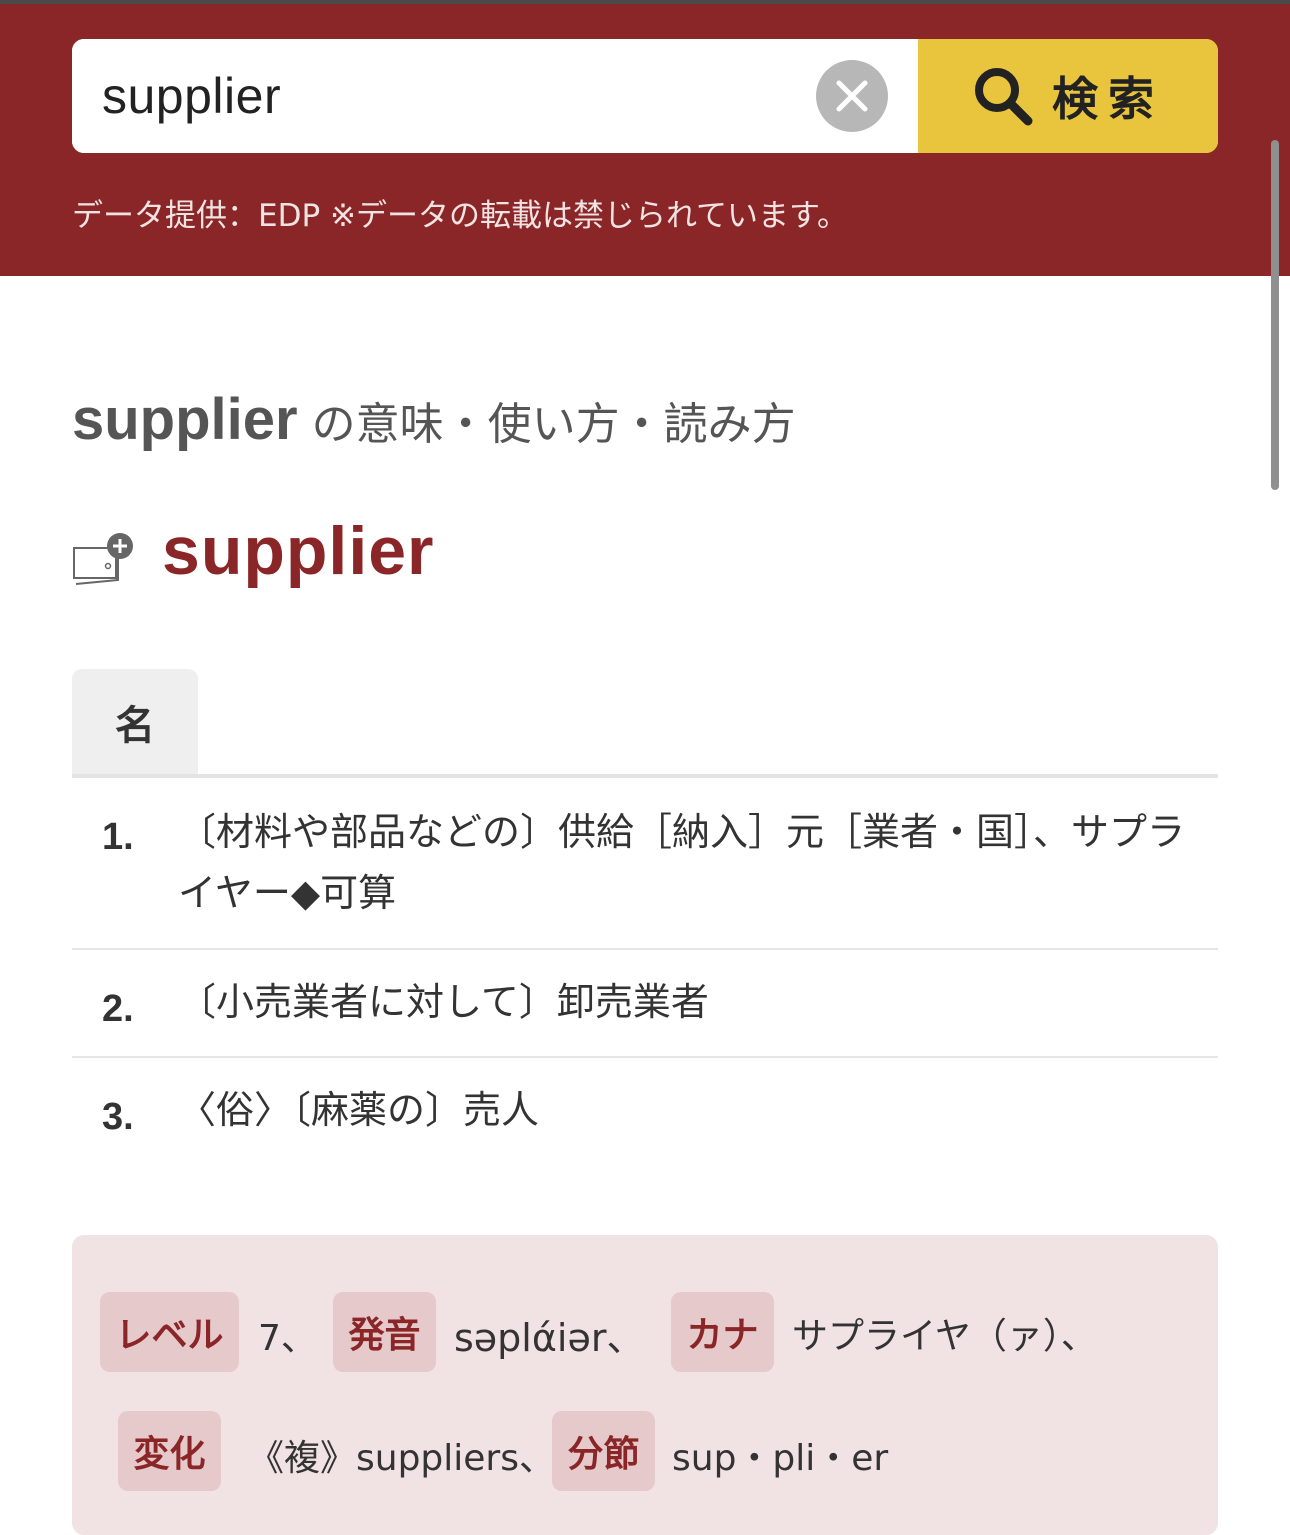 The image size is (1290, 1535). Describe the element at coordinates (384, 1332) in the screenshot. I see `pronunciation-badge: 発音` at that location.